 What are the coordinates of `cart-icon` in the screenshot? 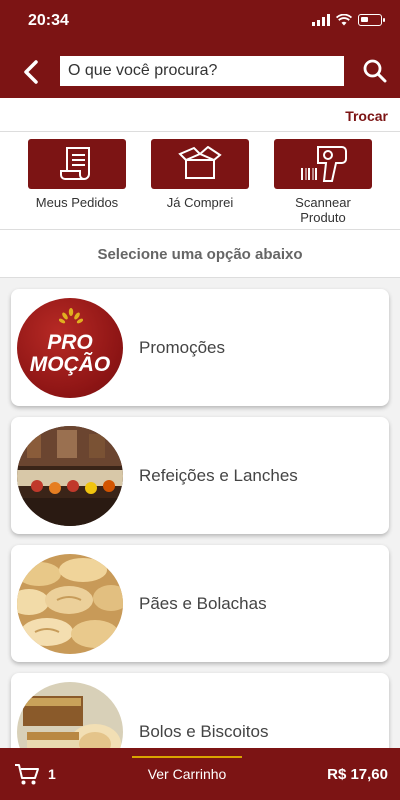 It's located at (27, 774).